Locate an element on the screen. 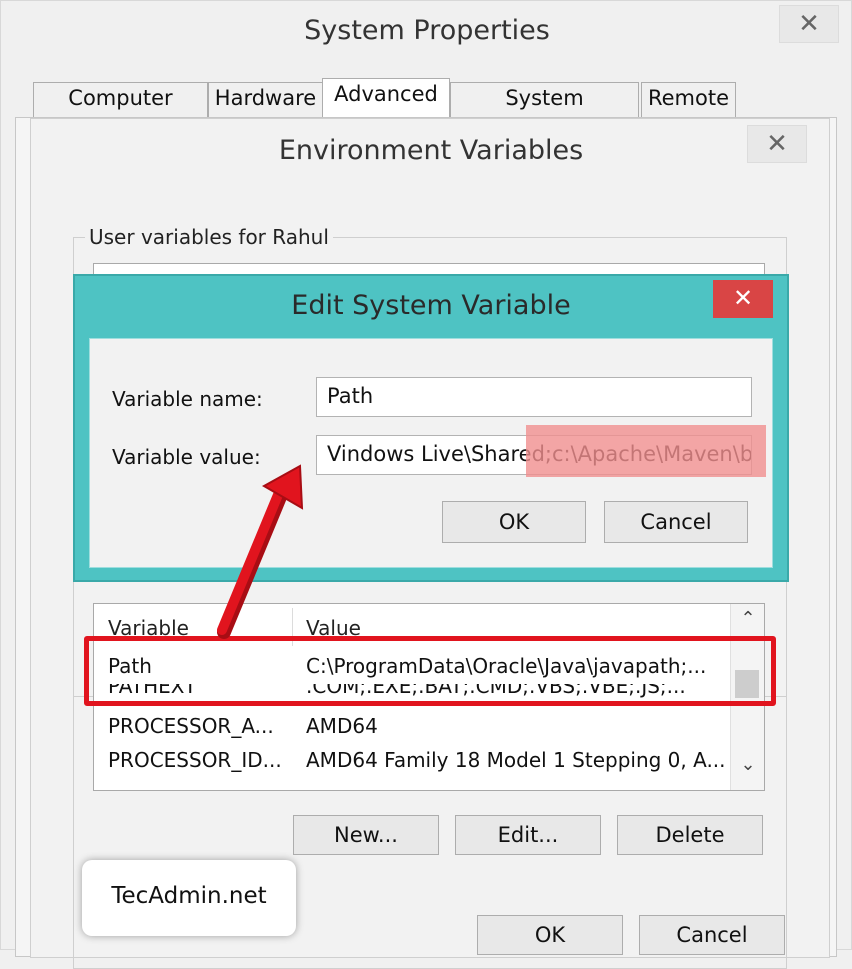 The height and width of the screenshot is (969, 852). watermark: TecAdmin.net is located at coordinates (189, 898).